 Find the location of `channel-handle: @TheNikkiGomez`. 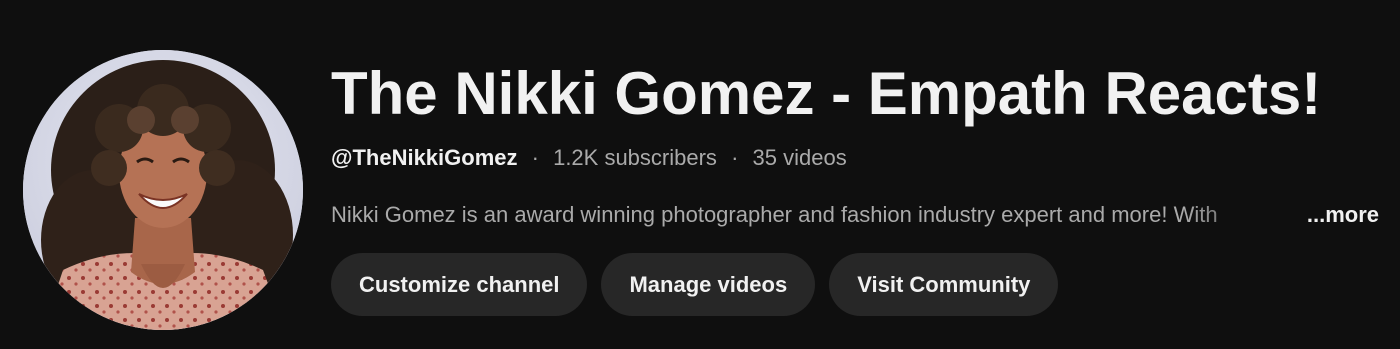

channel-handle: @TheNikkiGomez is located at coordinates (424, 157).